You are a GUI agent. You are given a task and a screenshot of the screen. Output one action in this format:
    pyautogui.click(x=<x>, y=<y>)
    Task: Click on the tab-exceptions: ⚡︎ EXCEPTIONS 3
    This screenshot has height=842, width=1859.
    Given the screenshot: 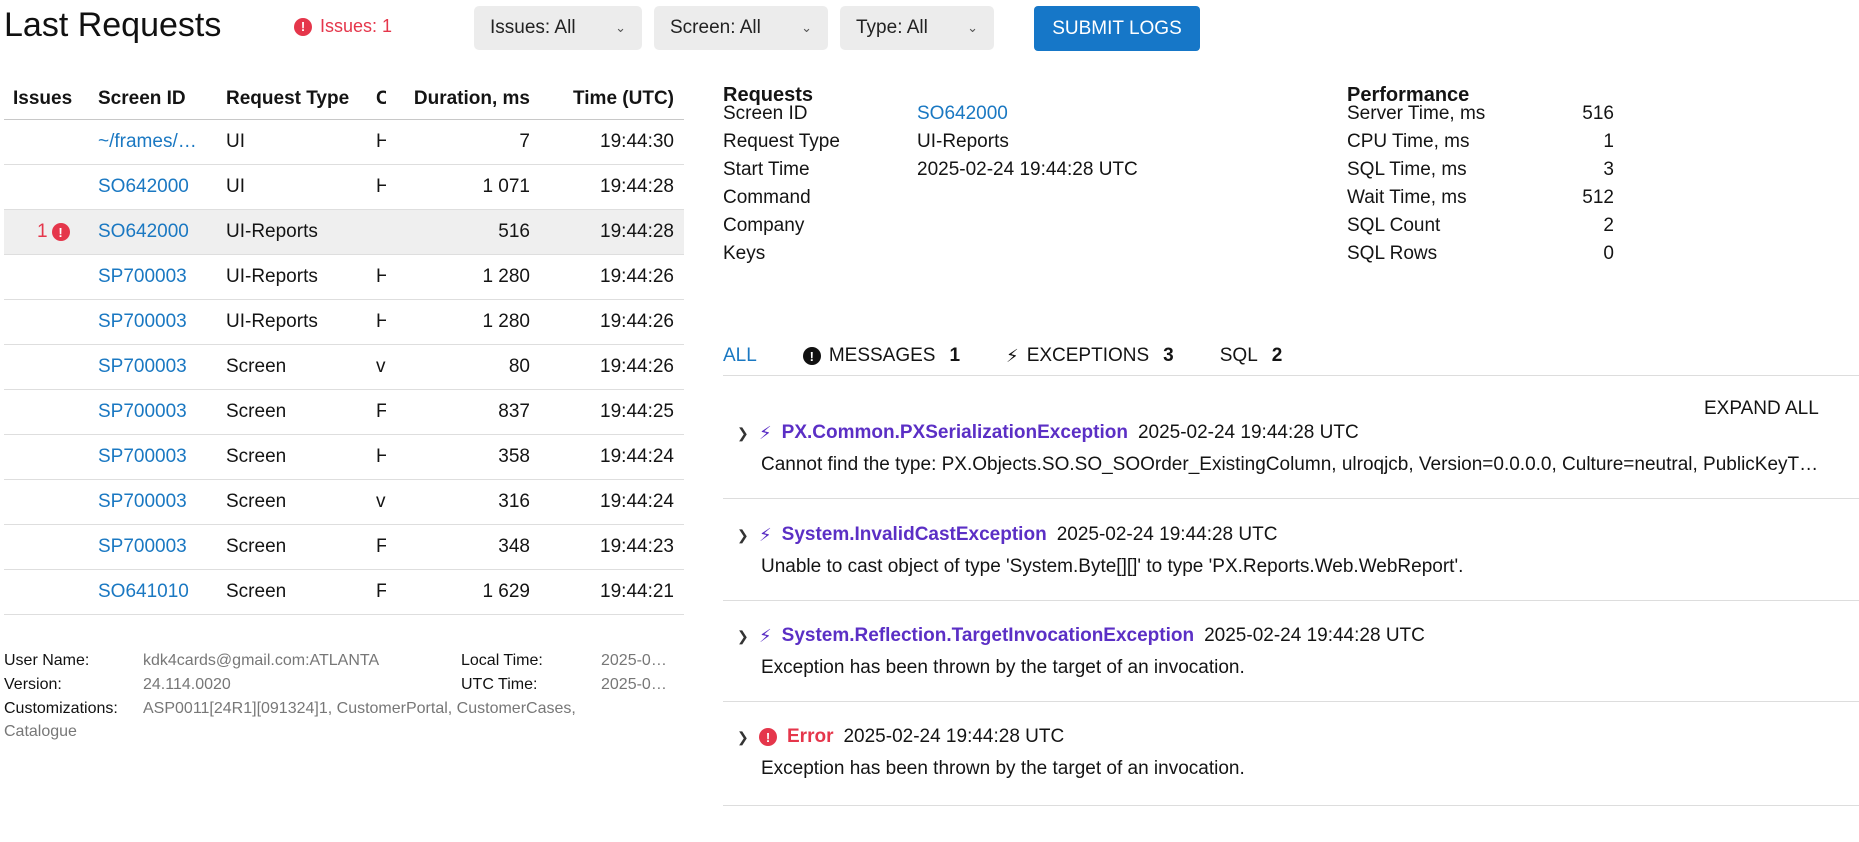 What is the action you would take?
    pyautogui.click(x=1090, y=356)
    